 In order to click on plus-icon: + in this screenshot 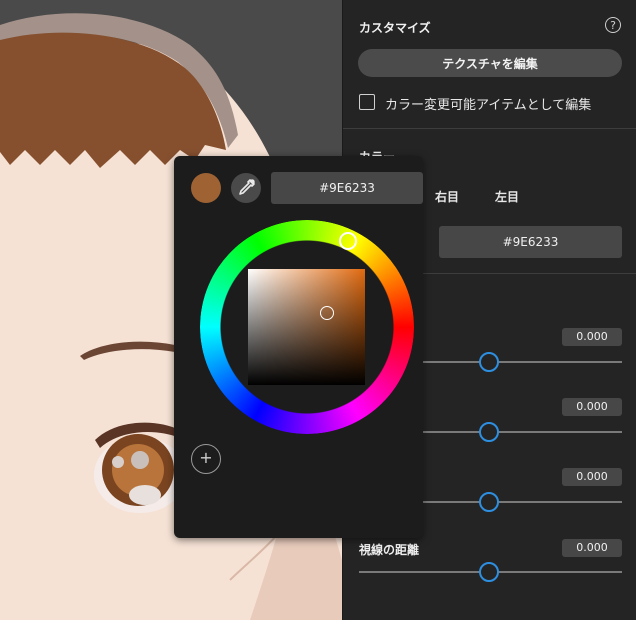, I will do `click(206, 457)`.